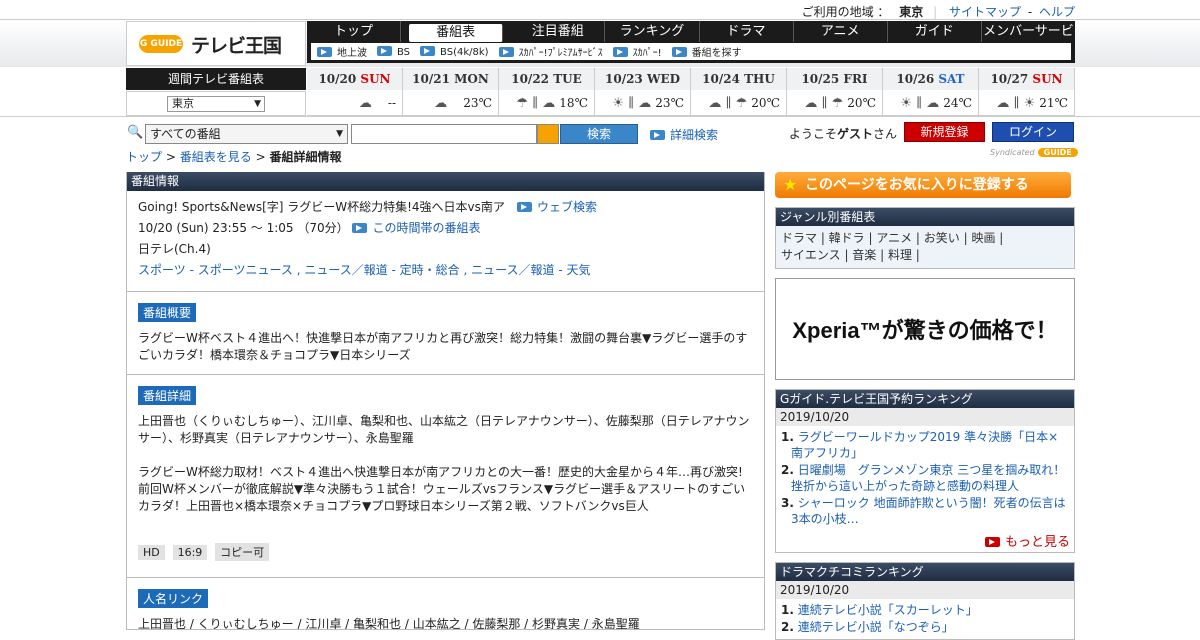  What do you see at coordinates (305, 157) in the screenshot?
I see `breadcrumb-current: 番組詳細情報` at bounding box center [305, 157].